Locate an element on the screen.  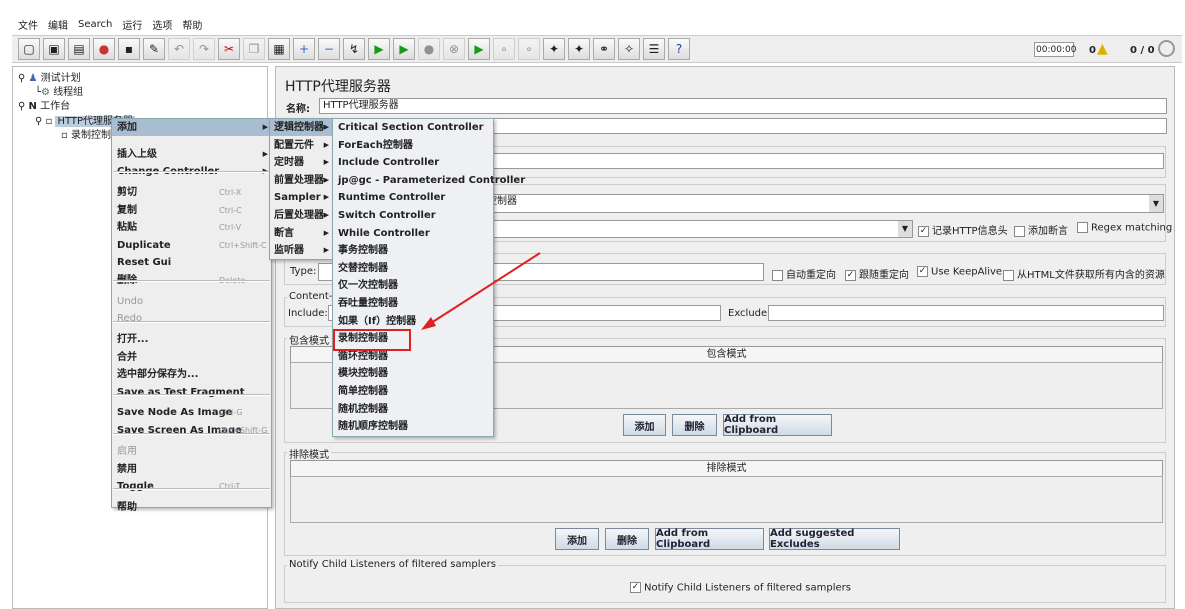
annotation-arrow is located at coordinates (481, 291).